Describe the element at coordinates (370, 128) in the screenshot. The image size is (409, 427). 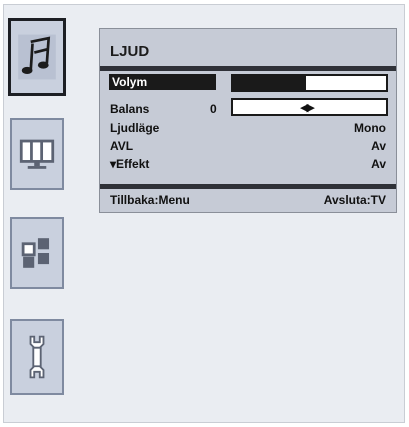
I see `menu-item-value: Mono` at that location.